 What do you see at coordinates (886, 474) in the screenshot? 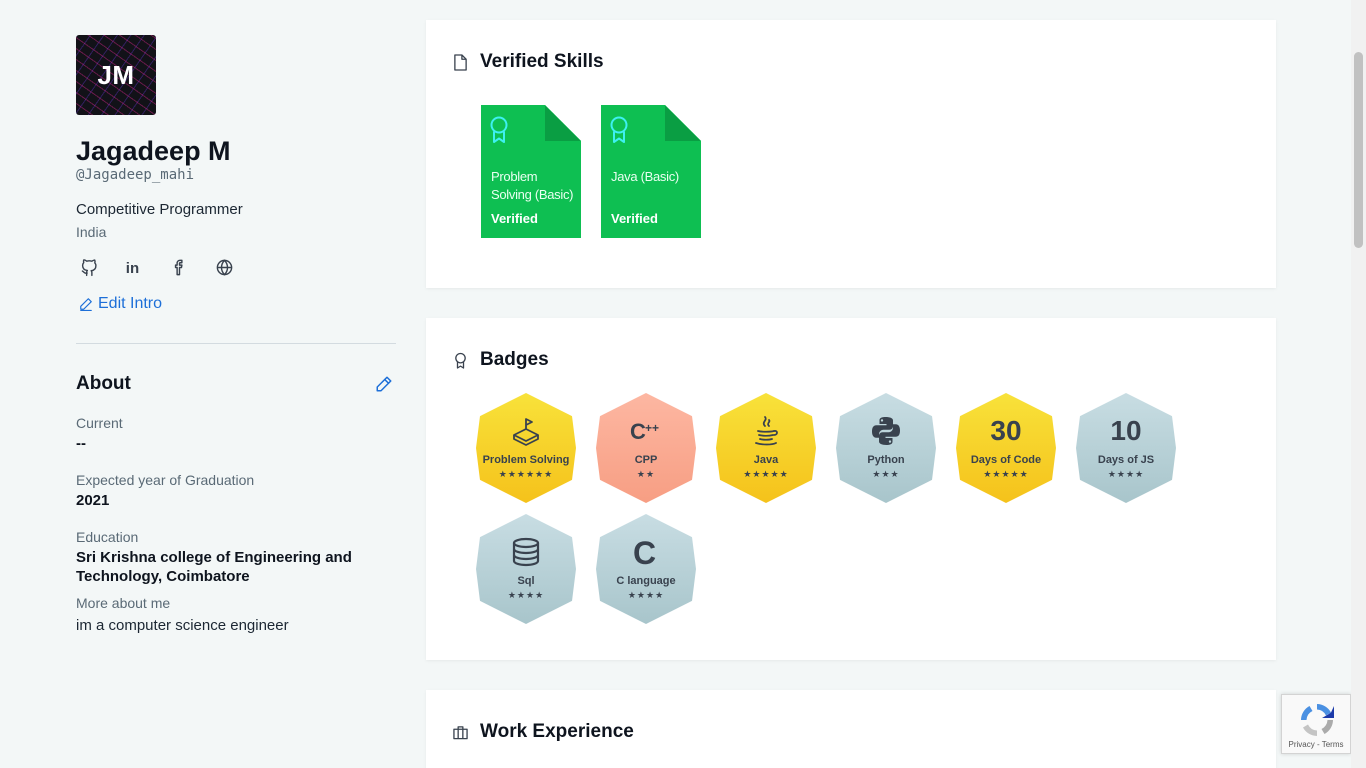
I see `badge-stars: ★★★` at bounding box center [886, 474].